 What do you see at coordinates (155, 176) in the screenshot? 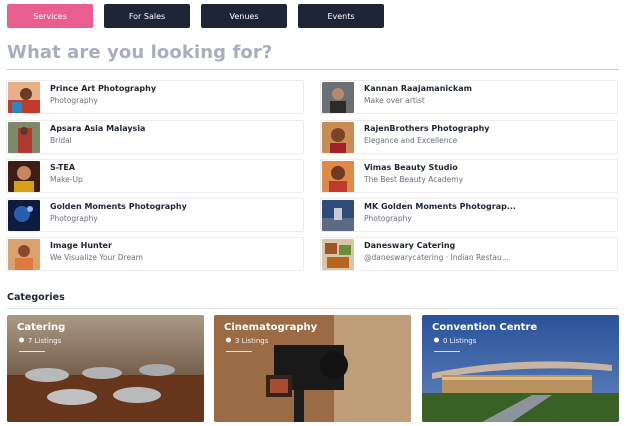
I see `vendor-card: S-TEA Make-Up` at bounding box center [155, 176].